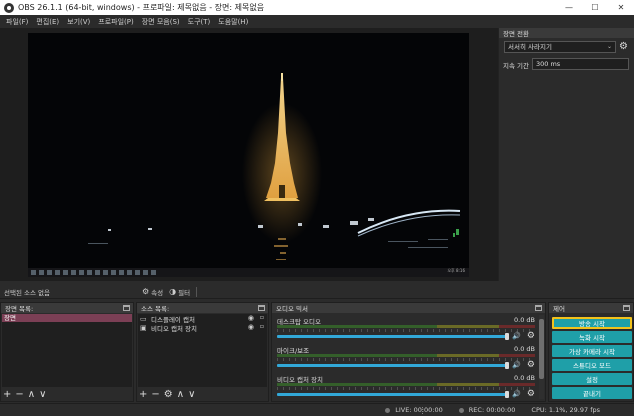  I want to click on dock-title: 장면 목록:, so click(67, 308).